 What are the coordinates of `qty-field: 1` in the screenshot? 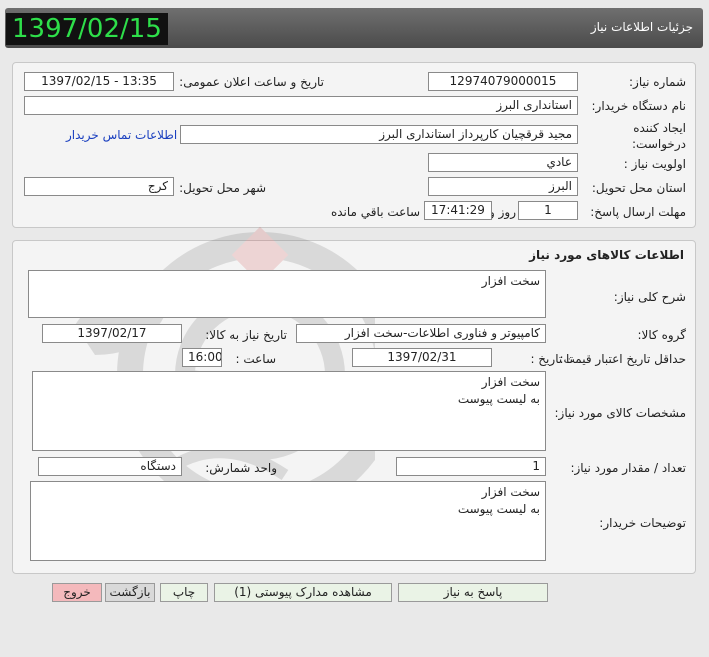 It's located at (471, 466).